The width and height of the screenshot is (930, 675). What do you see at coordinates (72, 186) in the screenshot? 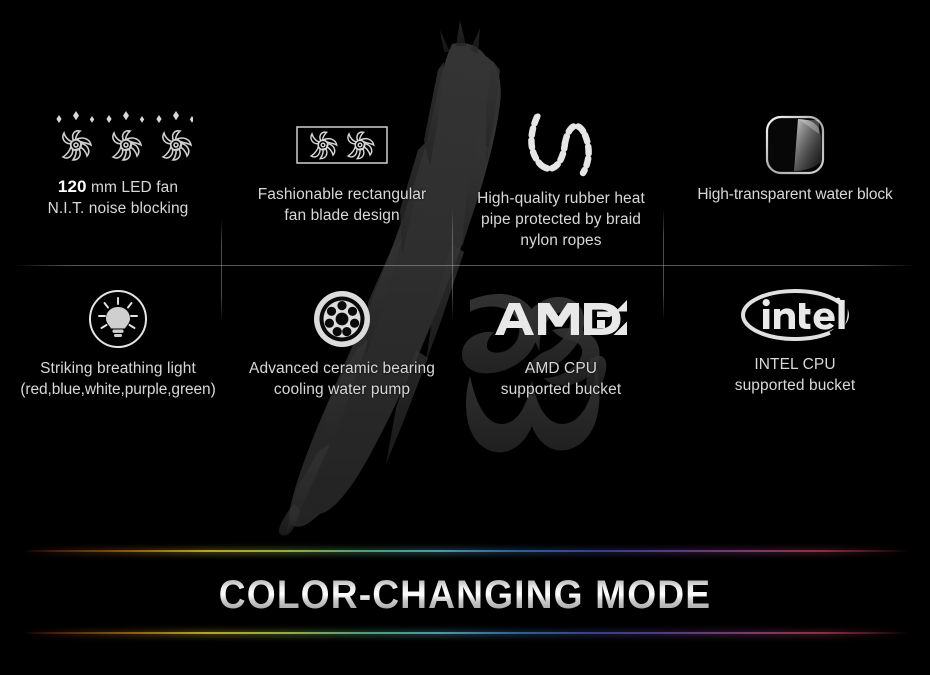
I see `fan-size-value: 120` at bounding box center [72, 186].